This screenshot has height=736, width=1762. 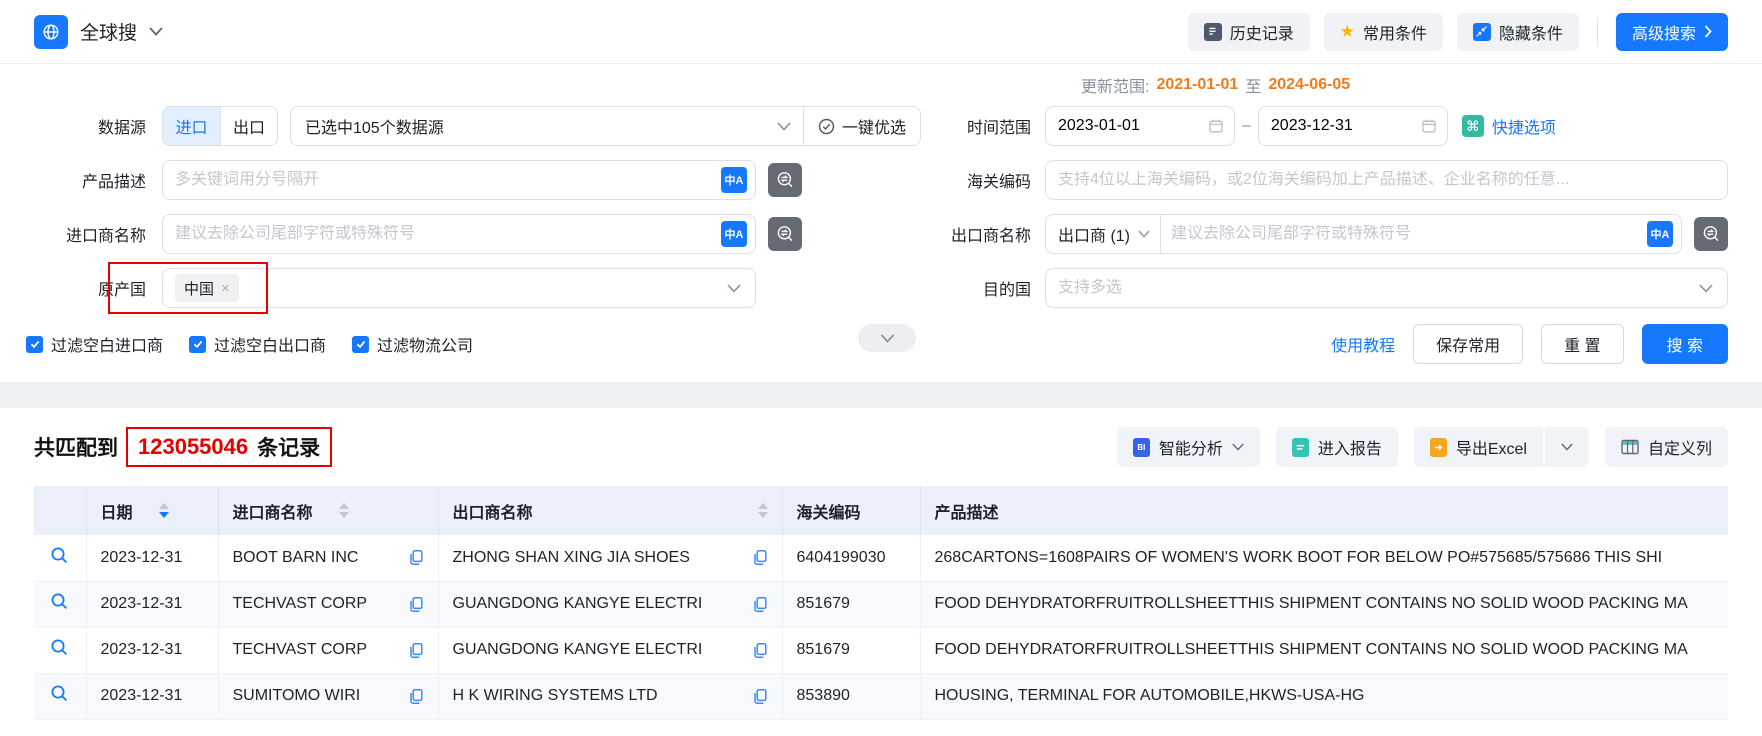 What do you see at coordinates (851, 696) in the screenshot?
I see `cell-hs-code: 853890` at bounding box center [851, 696].